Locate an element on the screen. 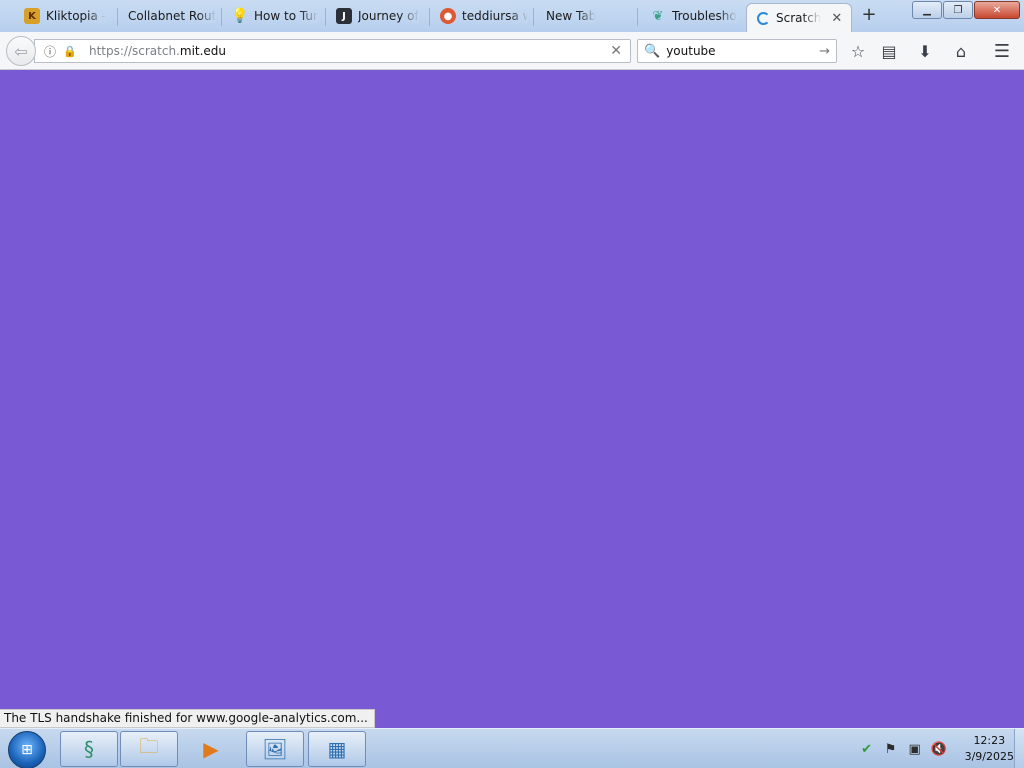 The width and height of the screenshot is (1024, 768). tab-how-to: 💡 How to Tur is located at coordinates (274, 16).